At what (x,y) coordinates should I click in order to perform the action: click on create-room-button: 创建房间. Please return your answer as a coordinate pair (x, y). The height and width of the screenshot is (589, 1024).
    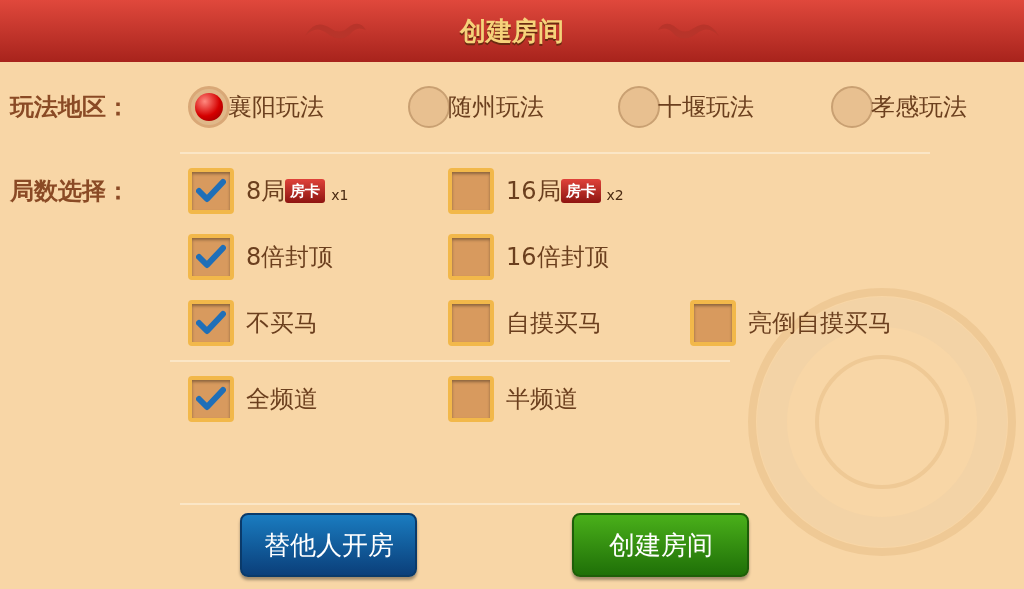
    Looking at the image, I should click on (660, 545).